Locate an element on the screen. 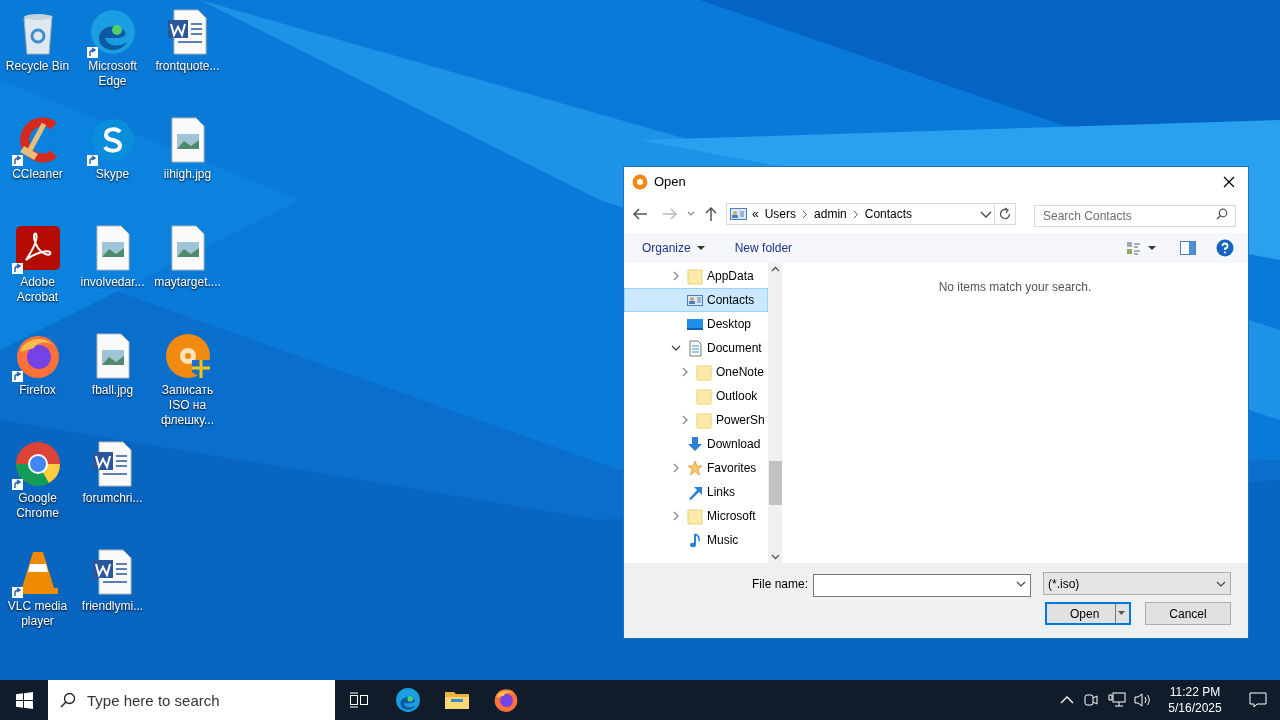 The width and height of the screenshot is (1280, 720). help-icon is located at coordinates (1225, 248).